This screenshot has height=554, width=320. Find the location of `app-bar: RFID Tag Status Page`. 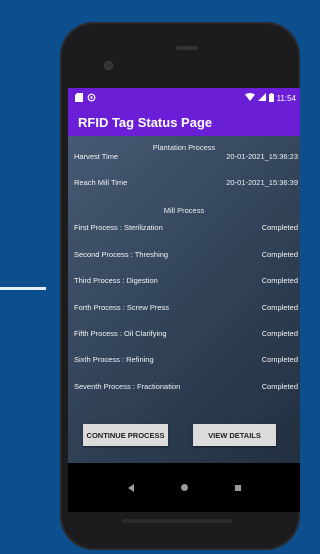

app-bar: RFID Tag Status Page is located at coordinates (184, 122).